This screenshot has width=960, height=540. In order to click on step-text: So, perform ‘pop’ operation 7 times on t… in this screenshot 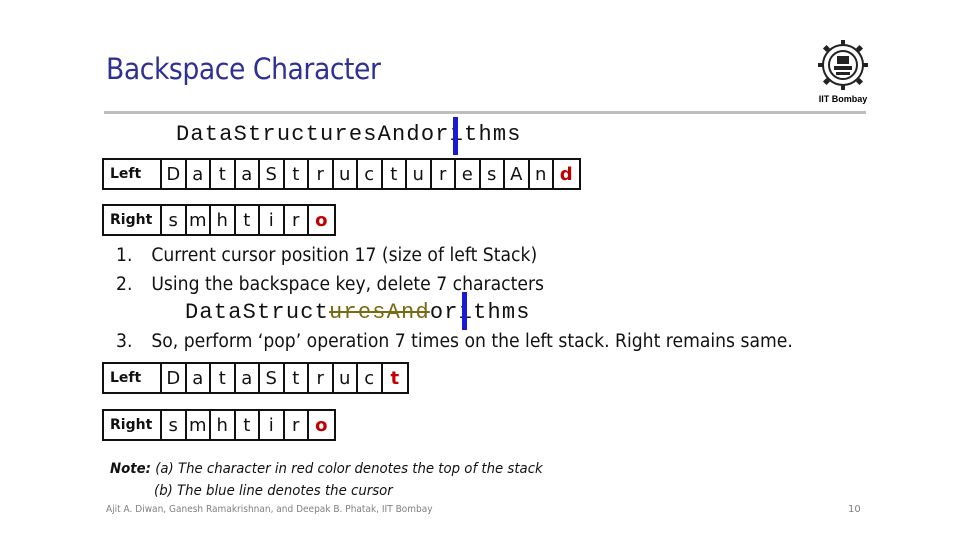, I will do `click(472, 341)`.